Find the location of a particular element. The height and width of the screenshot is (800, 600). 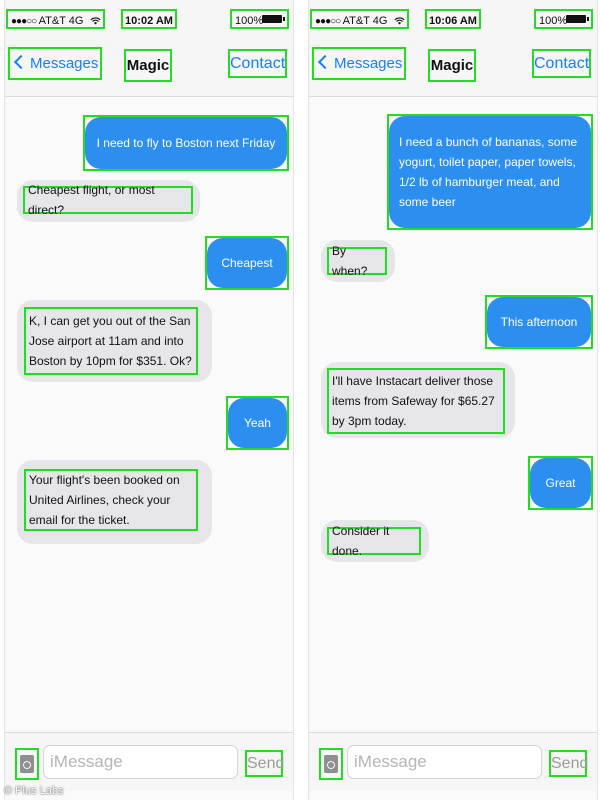

message-text: Great is located at coordinates (560, 483).